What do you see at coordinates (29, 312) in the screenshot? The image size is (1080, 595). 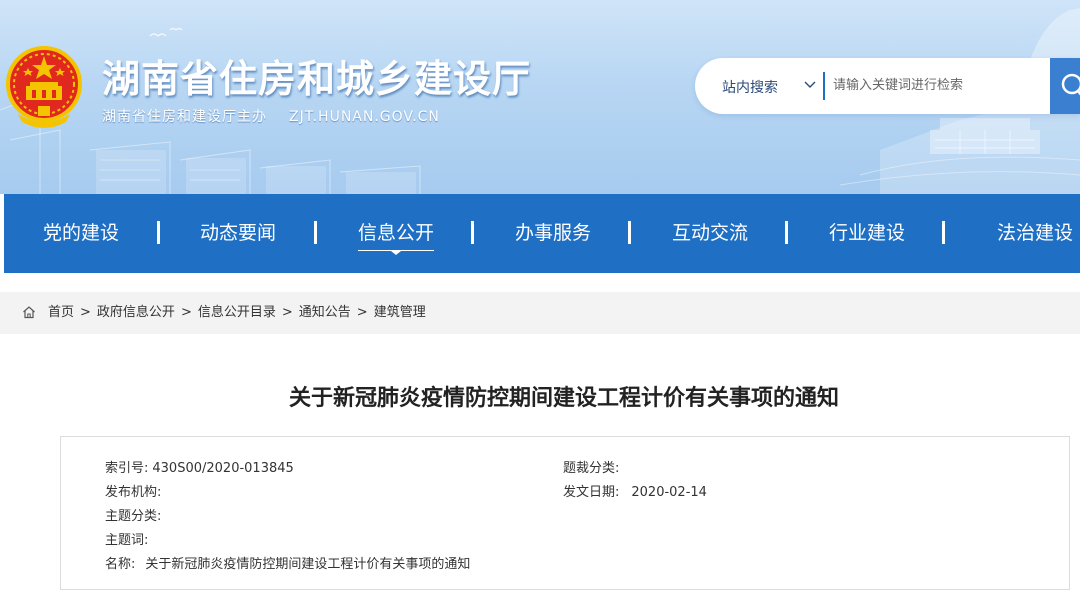 I see `home-icon` at bounding box center [29, 312].